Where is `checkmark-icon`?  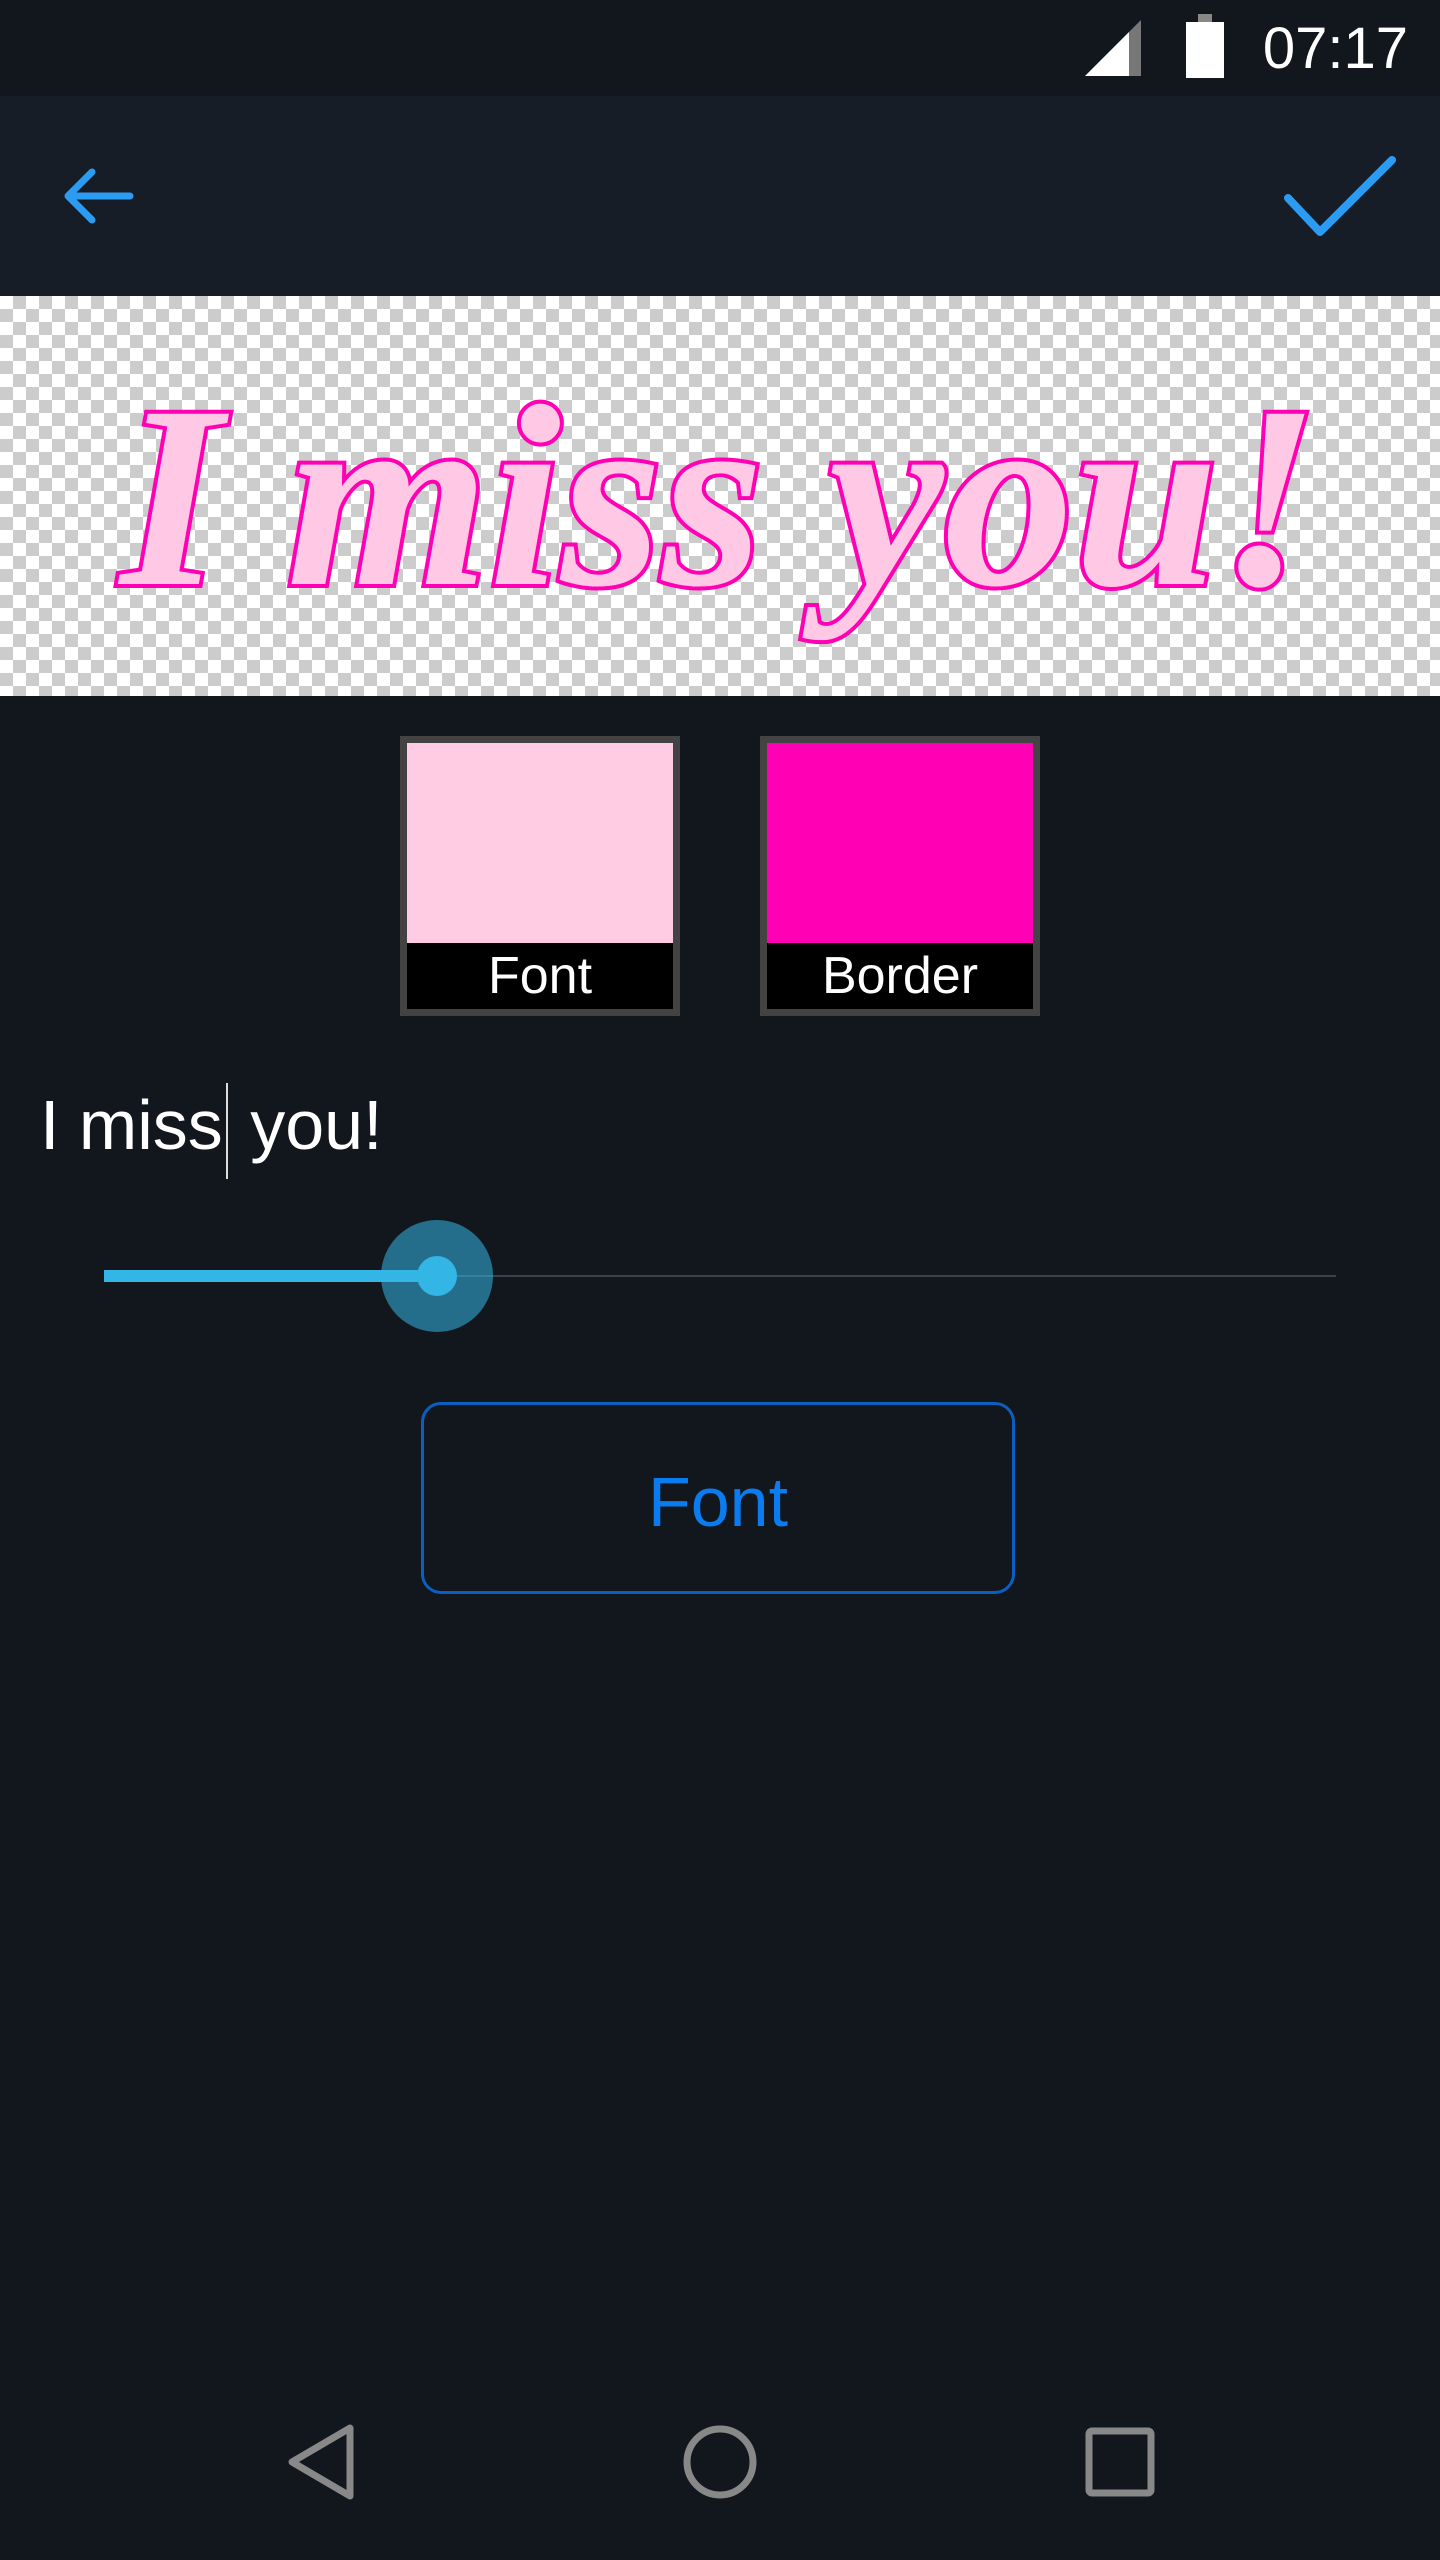
checkmark-icon is located at coordinates (1340, 196).